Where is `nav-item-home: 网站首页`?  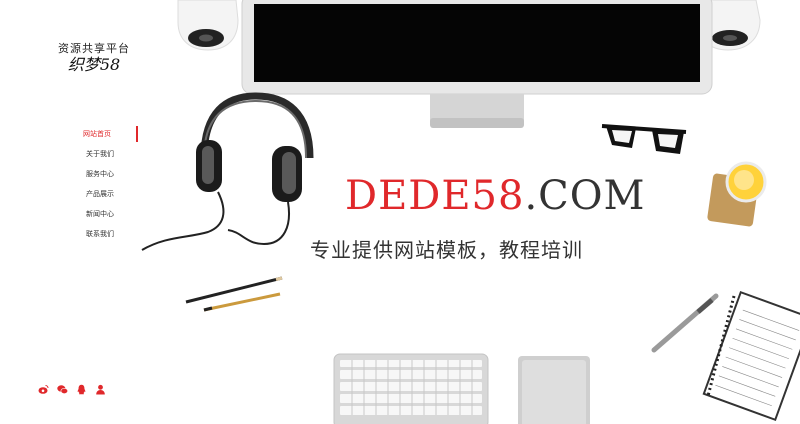
nav-item-home: 网站首页 is located at coordinates (69, 136).